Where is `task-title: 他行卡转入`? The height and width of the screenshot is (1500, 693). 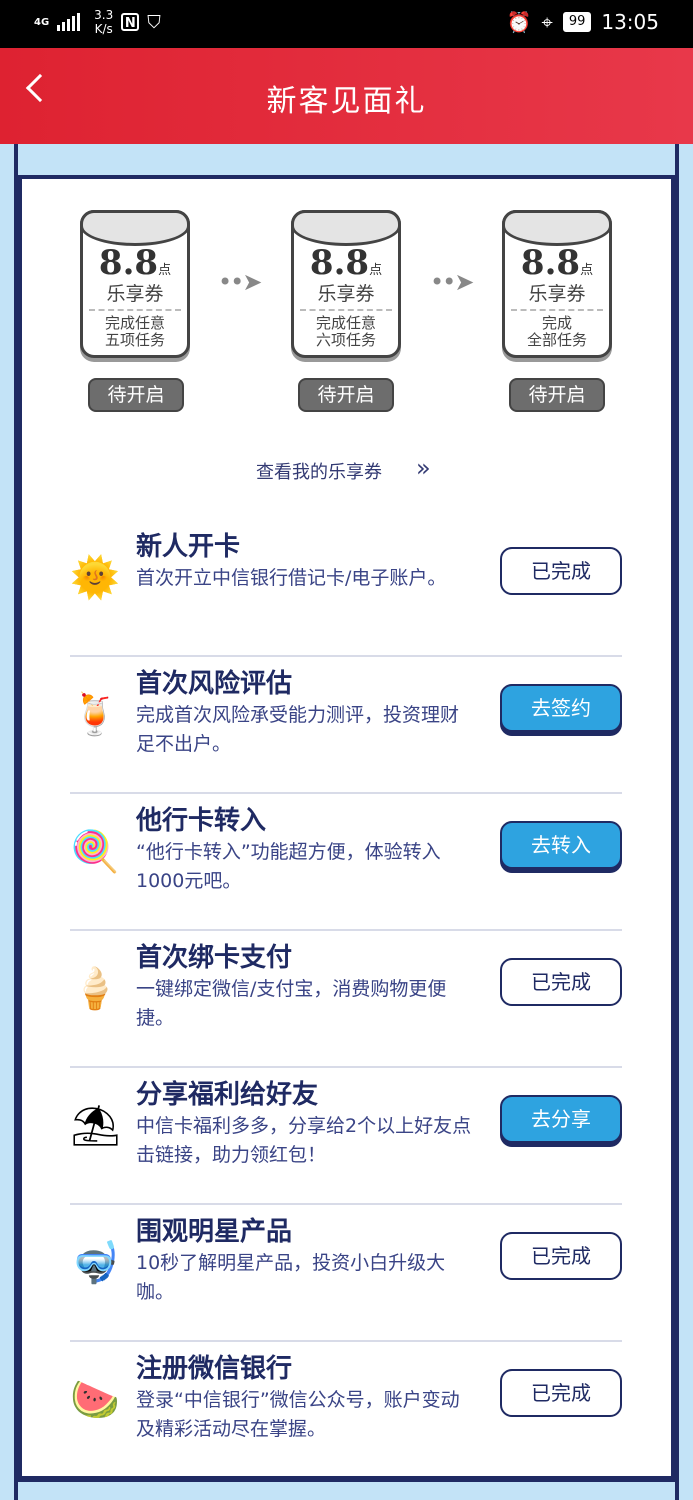 task-title: 他行卡转入 is located at coordinates (201, 821).